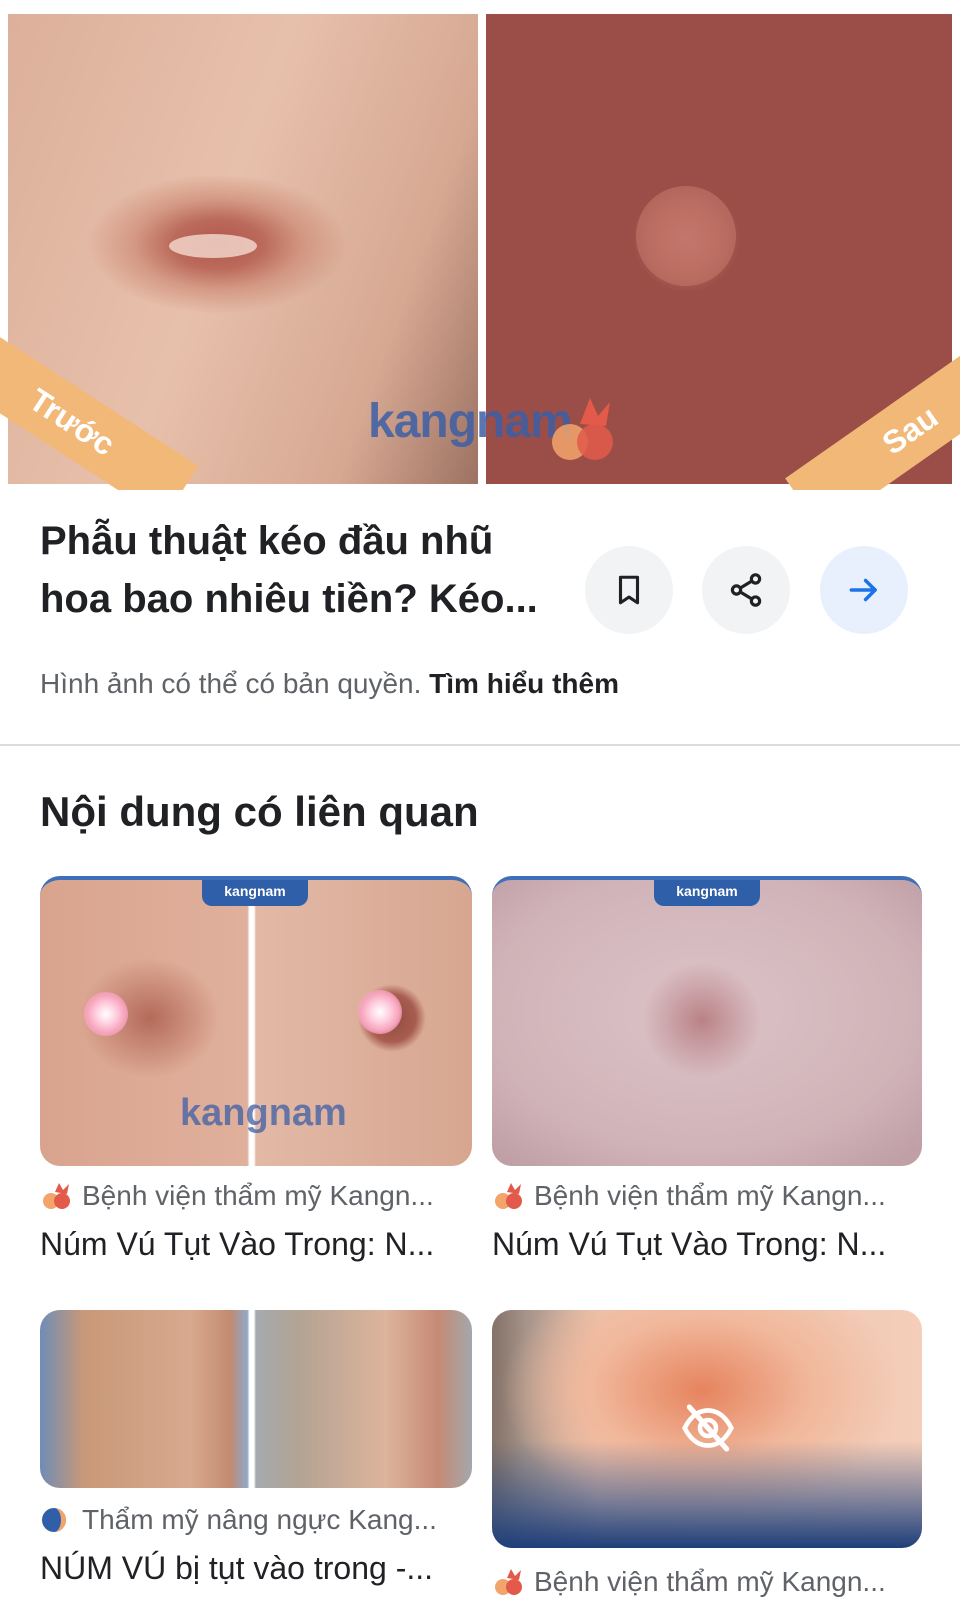  I want to click on copyright-text: Hình ảnh có thể có bản quyền., so click(231, 683).